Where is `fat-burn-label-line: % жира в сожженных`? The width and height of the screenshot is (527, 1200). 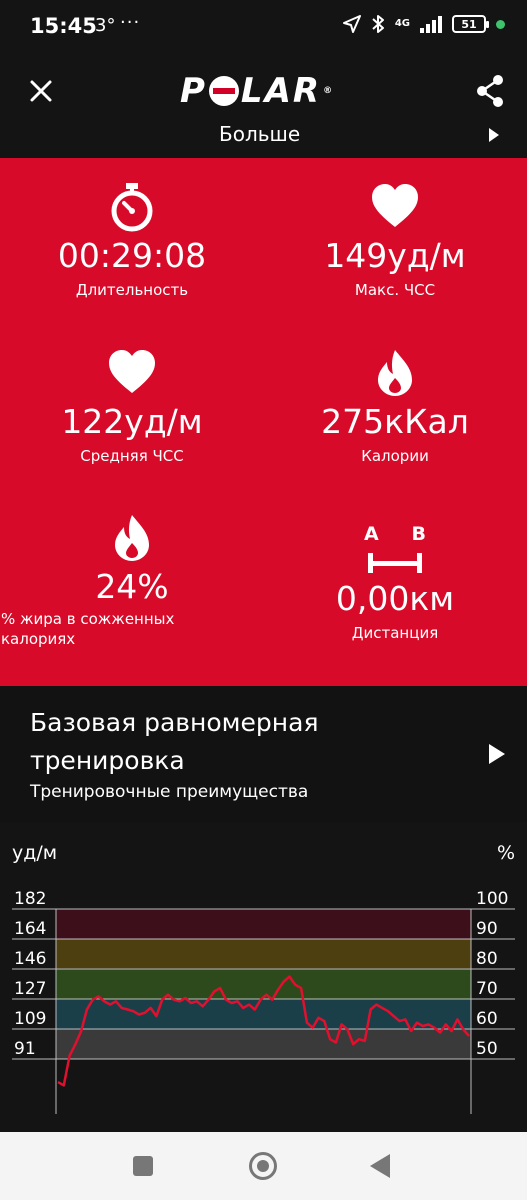
fat-burn-label-line: % жира в сожженных is located at coordinates (88, 619).